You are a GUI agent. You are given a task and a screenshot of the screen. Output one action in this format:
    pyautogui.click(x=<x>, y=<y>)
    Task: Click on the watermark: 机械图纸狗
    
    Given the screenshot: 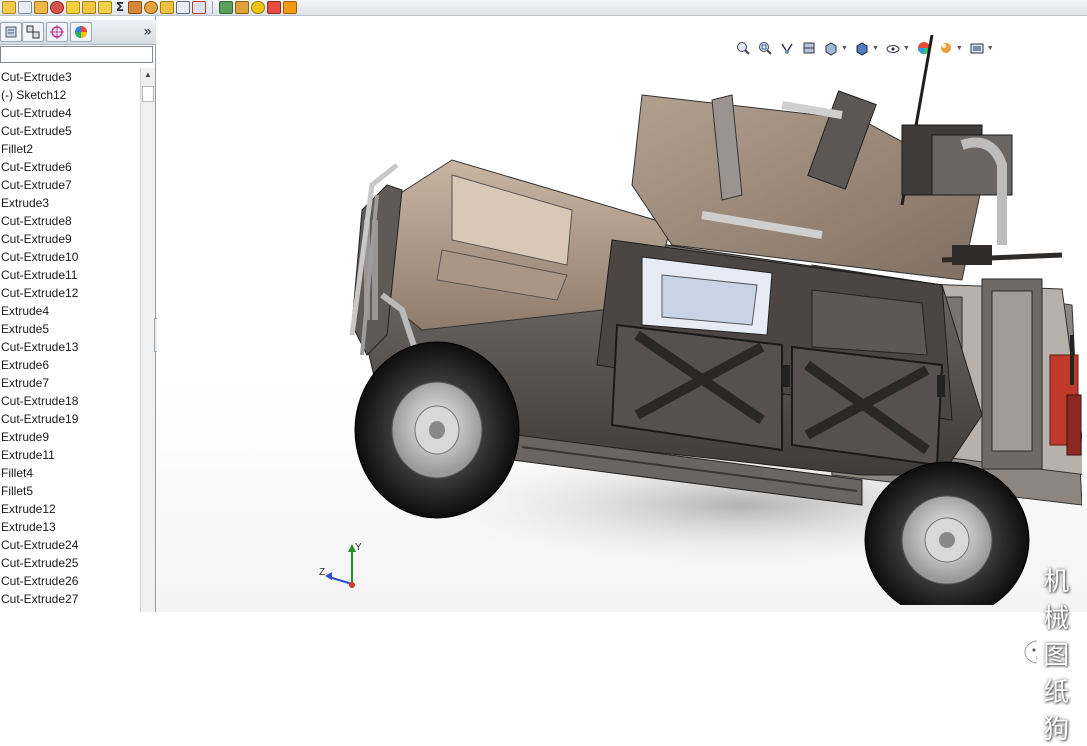 What is the action you would take?
    pyautogui.click(x=1055, y=653)
    